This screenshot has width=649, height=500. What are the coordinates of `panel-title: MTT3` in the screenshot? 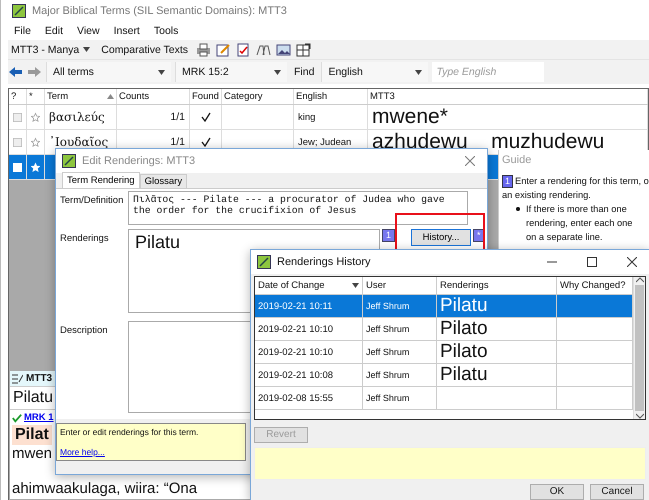 It's located at (39, 378).